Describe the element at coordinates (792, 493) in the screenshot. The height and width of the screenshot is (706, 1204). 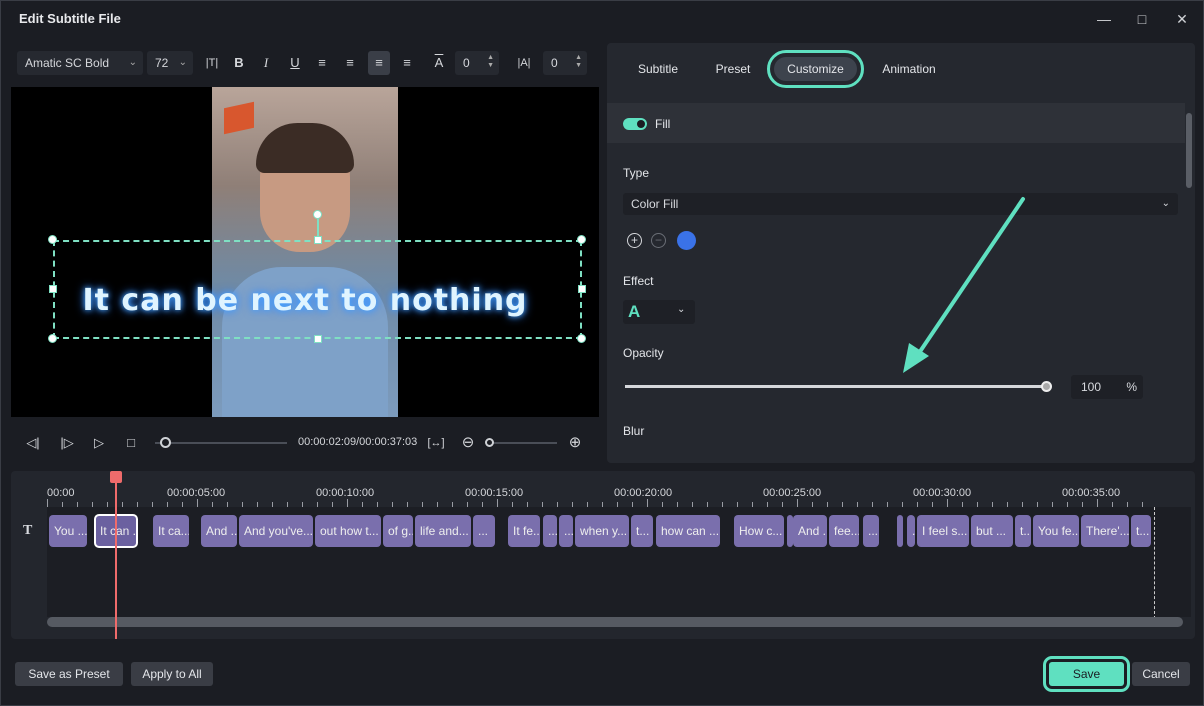
I see `ruler-tick-label: 00:00:25:00` at that location.